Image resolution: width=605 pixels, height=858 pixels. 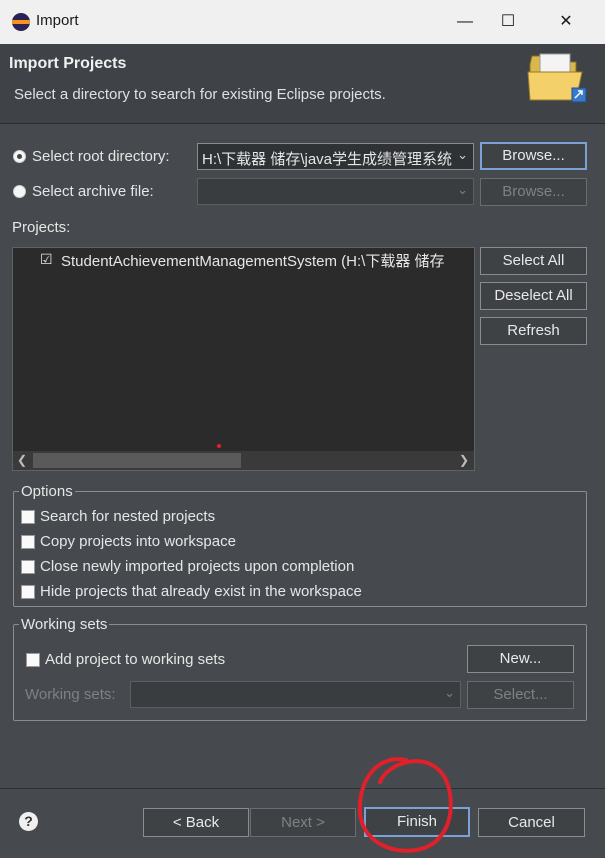 I want to click on working-sets-label: Working sets:, so click(x=70, y=694).